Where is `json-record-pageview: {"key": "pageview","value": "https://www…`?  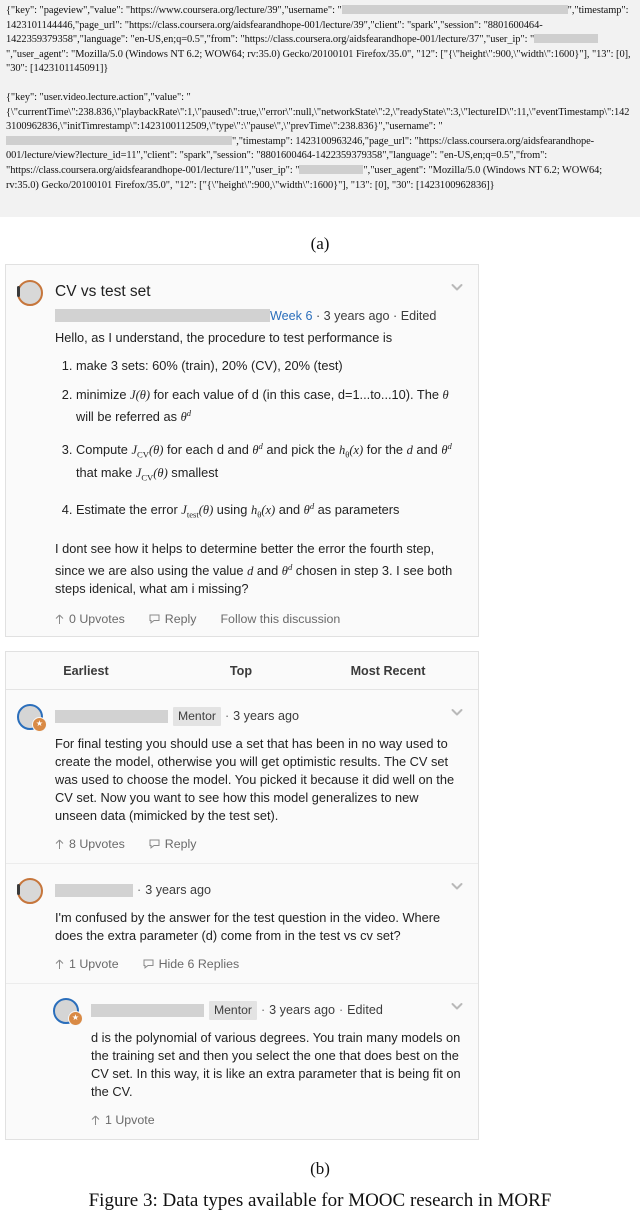
json-record-pageview: {"key": "pageview","value": "https://www… is located at coordinates (320, 40).